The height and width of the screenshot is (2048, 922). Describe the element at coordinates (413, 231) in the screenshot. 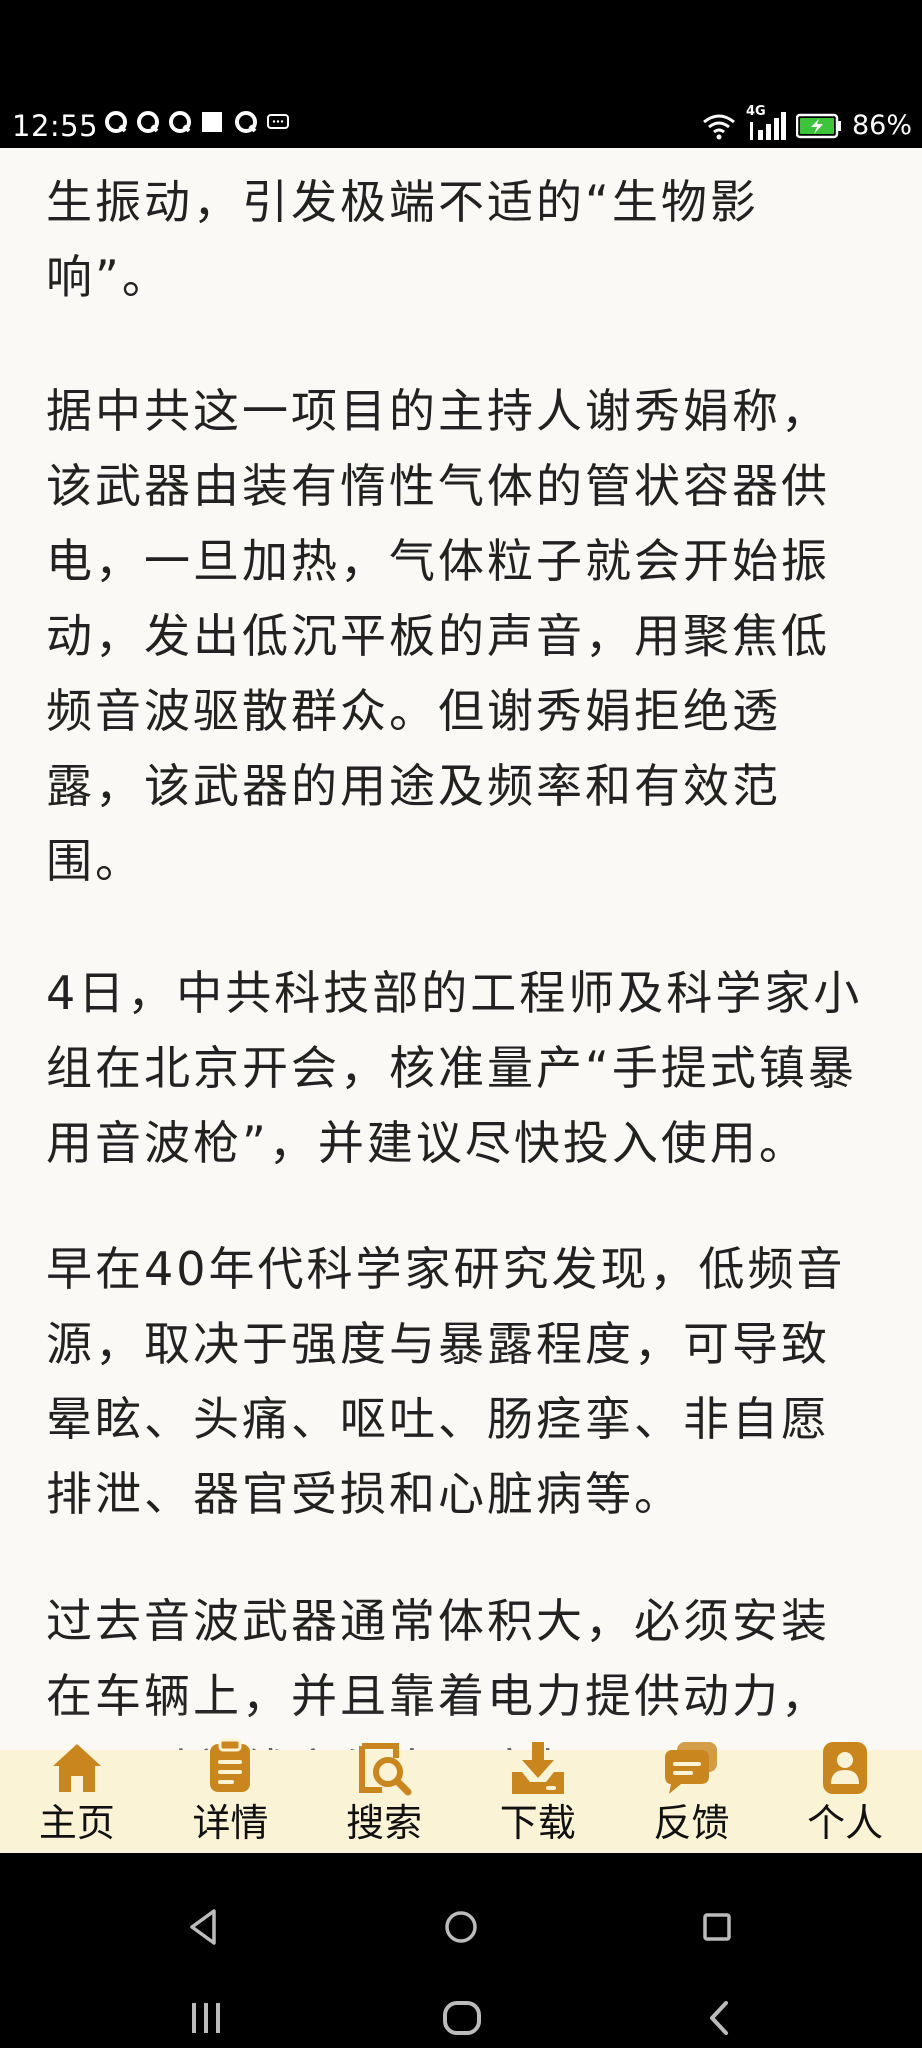

I see `article-paragraph: 音，能在鼓膜、眼球、胃、肝和肠 生振动，引发极端不适的“生物影 响”。` at that location.